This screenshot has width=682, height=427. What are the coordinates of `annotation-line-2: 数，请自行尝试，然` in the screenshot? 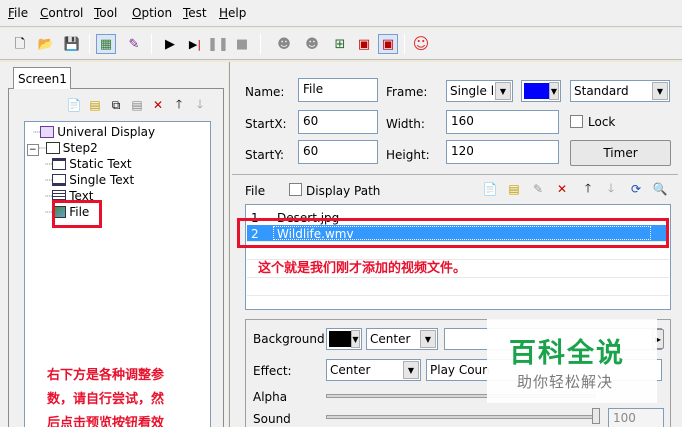 It's located at (106, 399).